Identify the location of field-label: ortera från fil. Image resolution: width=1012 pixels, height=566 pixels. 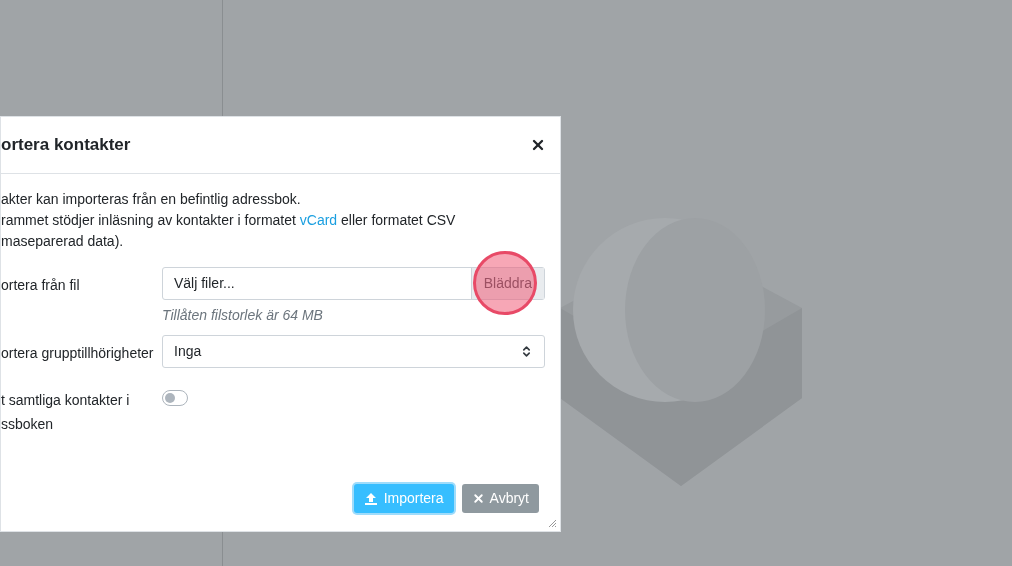
(40, 285).